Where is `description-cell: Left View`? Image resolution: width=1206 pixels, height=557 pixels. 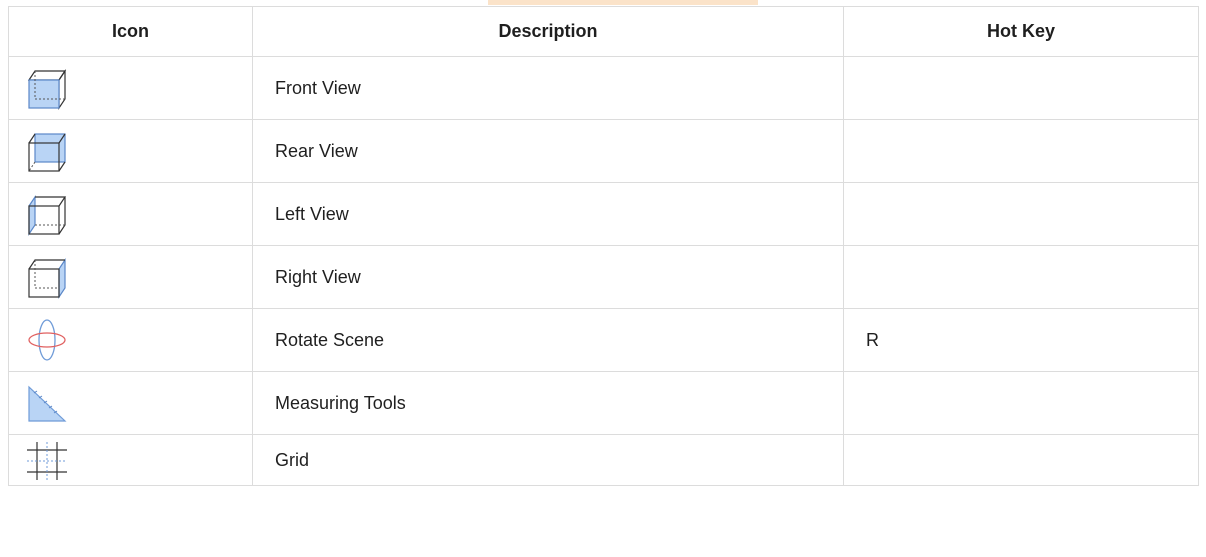 description-cell: Left View is located at coordinates (548, 214).